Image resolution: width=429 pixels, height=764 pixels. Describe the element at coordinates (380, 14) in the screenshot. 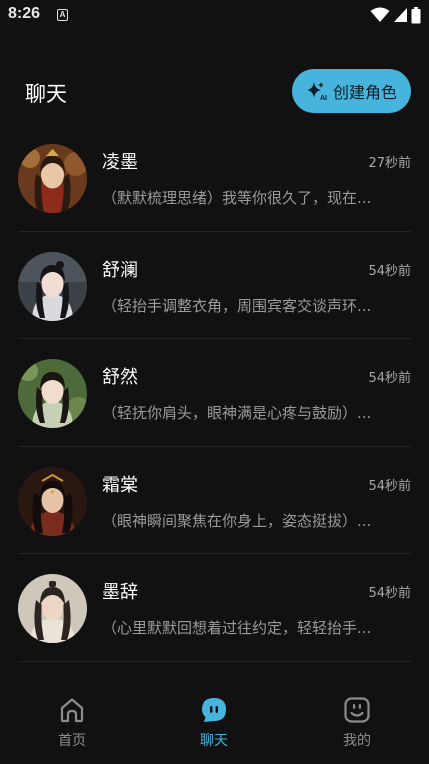

I see `wifi-icon` at that location.